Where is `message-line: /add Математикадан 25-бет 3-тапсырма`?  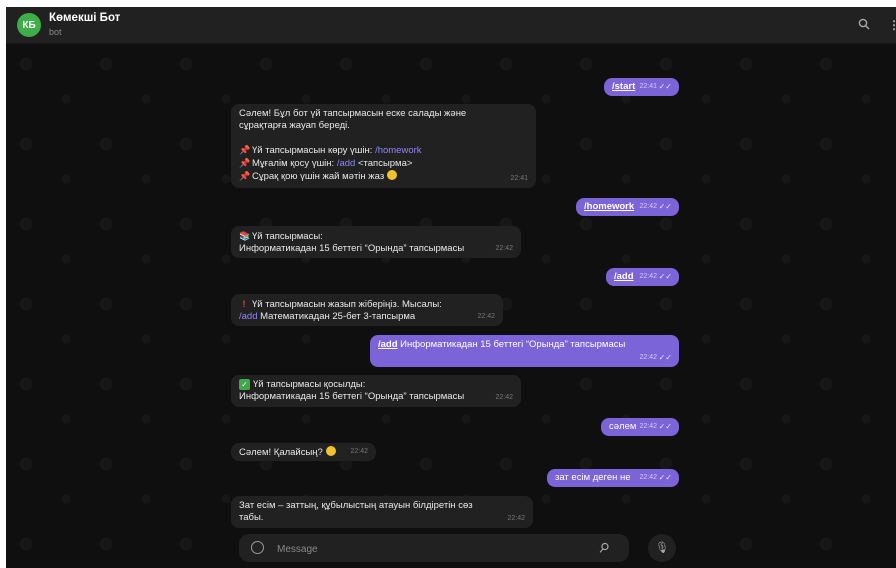 message-line: /add Математикадан 25-бет 3-тапсырма is located at coordinates (367, 317).